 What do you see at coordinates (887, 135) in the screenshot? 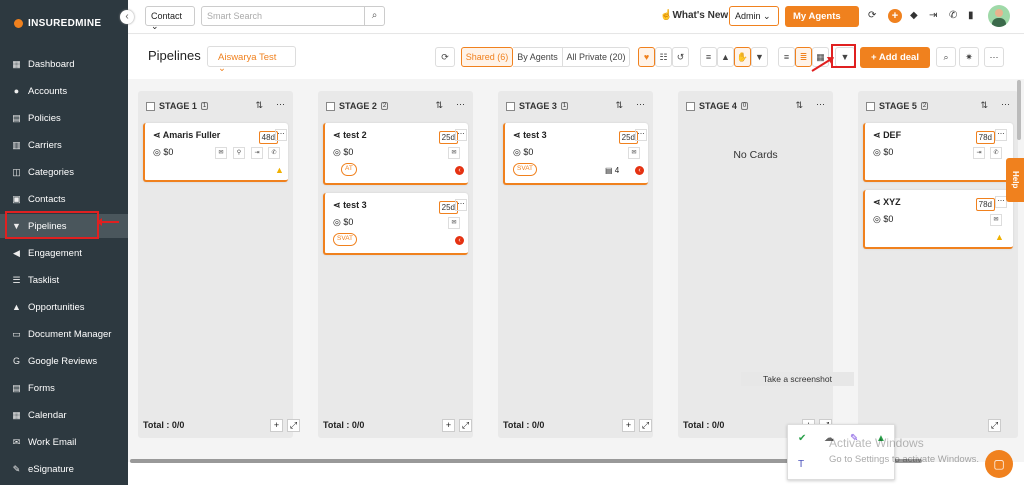
I see `deal-name: ⋖ DEF` at bounding box center [887, 135].